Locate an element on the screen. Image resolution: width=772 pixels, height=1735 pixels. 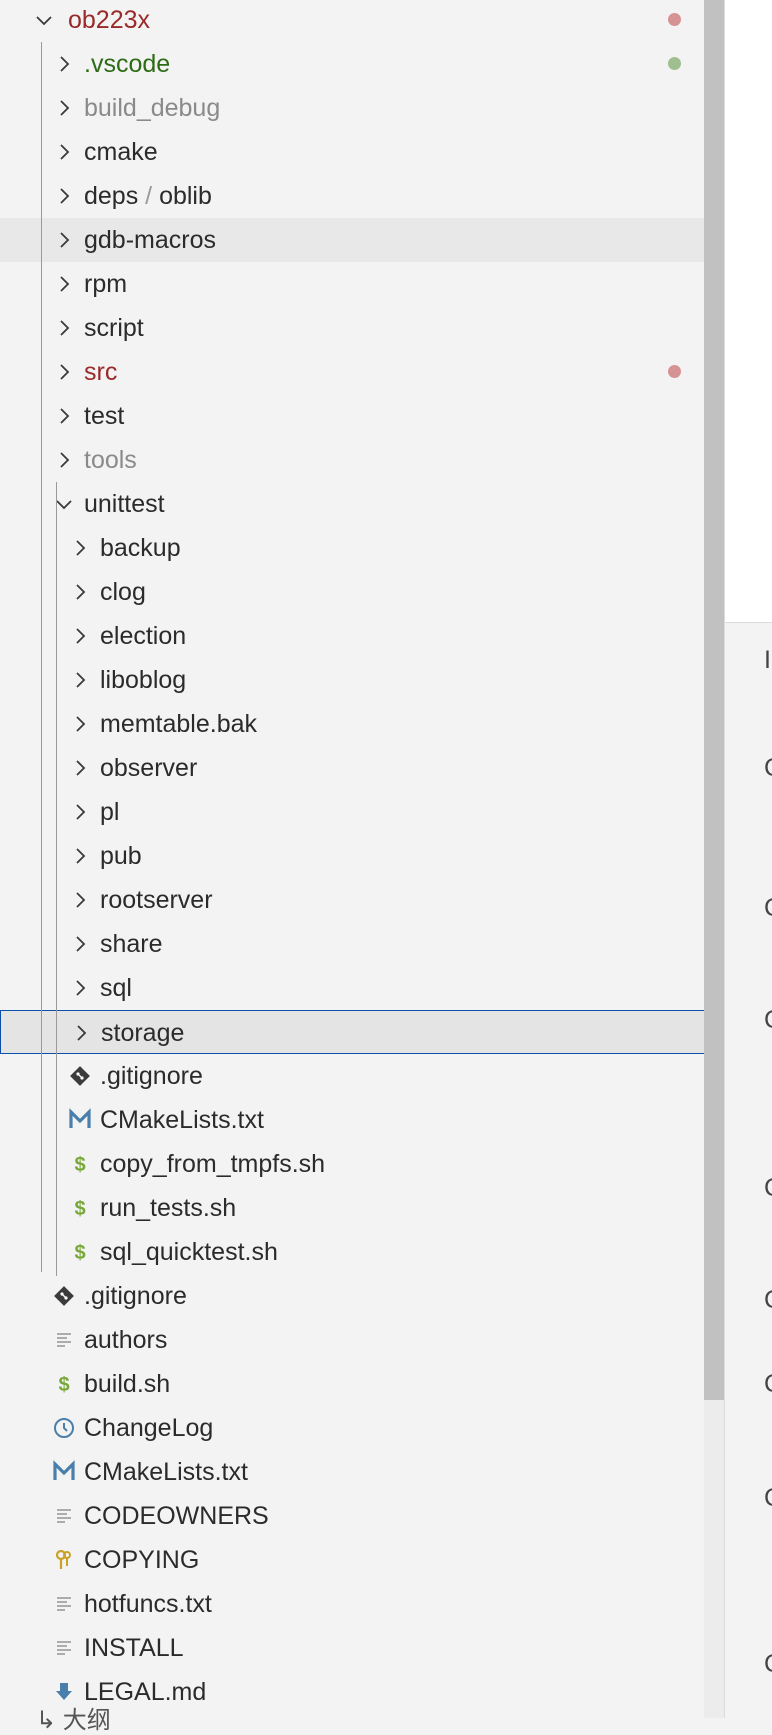
license-key-icon is located at coordinates (64, 1560).